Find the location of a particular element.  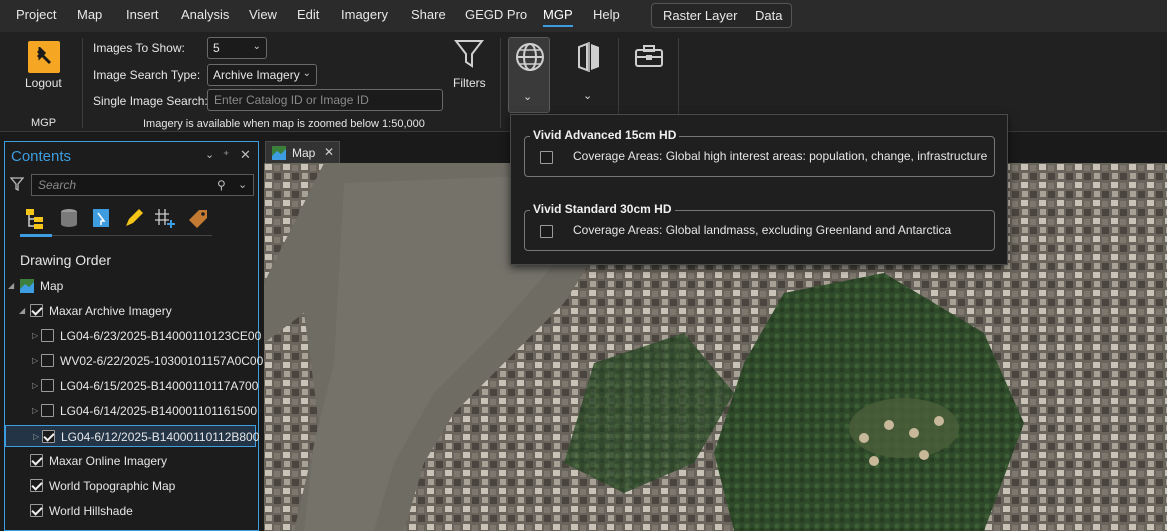

single-image-search-label: Single Image Search: is located at coordinates (150, 101).